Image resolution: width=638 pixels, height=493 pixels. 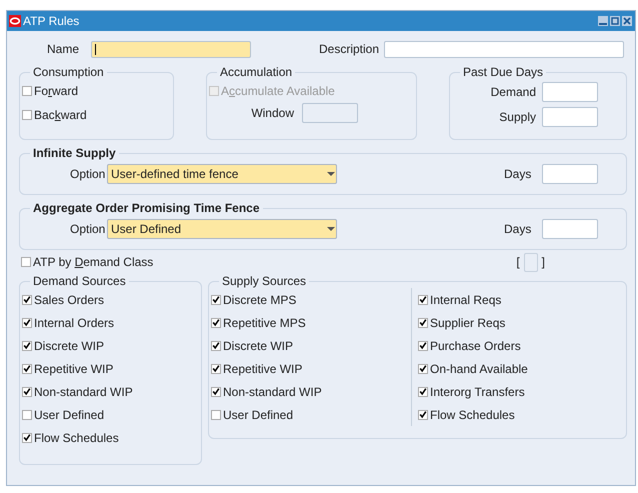 I want to click on group-title: Accumulation, so click(x=256, y=72).